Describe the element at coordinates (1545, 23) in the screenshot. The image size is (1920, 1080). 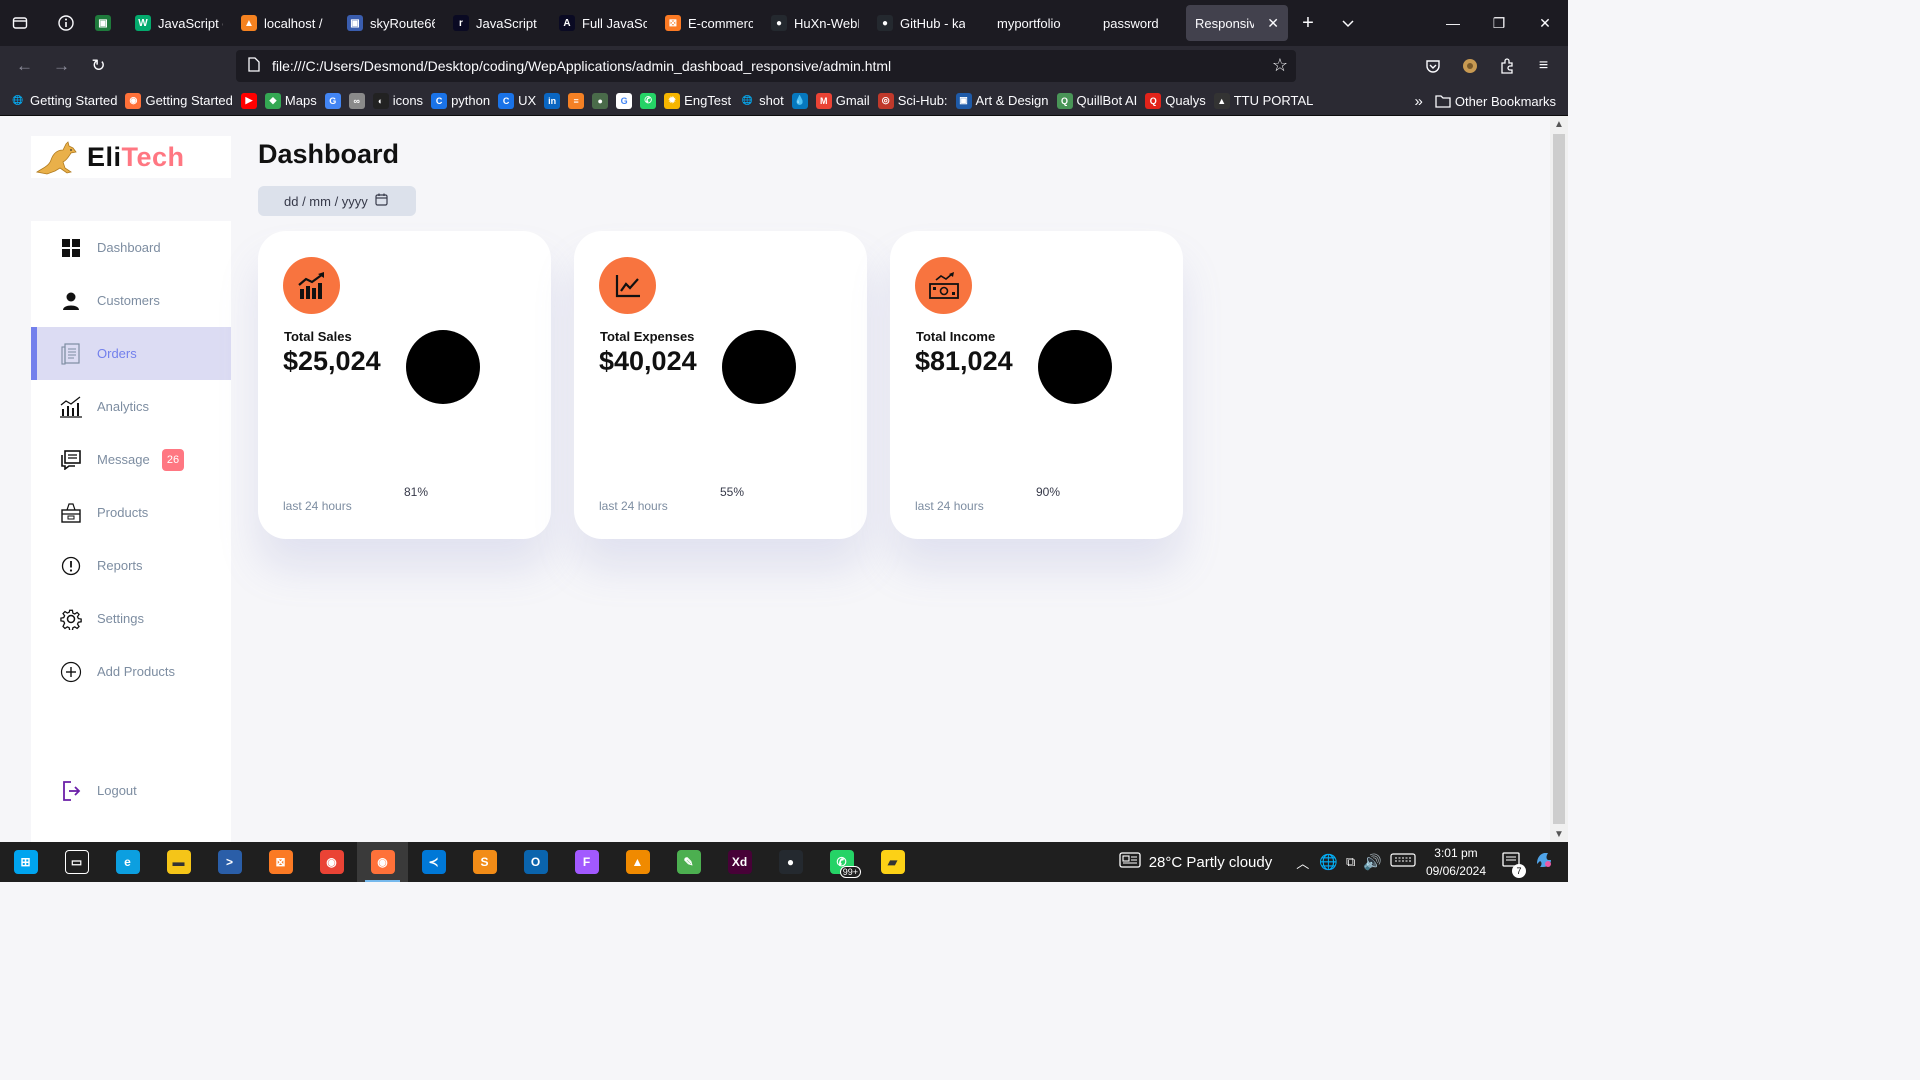
I see `close-window-icon: ✕` at that location.